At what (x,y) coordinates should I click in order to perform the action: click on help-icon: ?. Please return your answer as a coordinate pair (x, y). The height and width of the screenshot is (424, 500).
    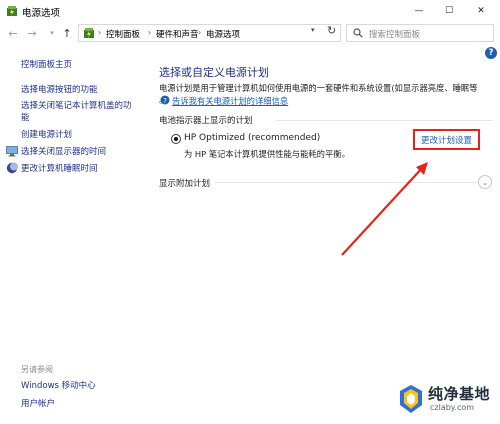
    Looking at the image, I should click on (491, 53).